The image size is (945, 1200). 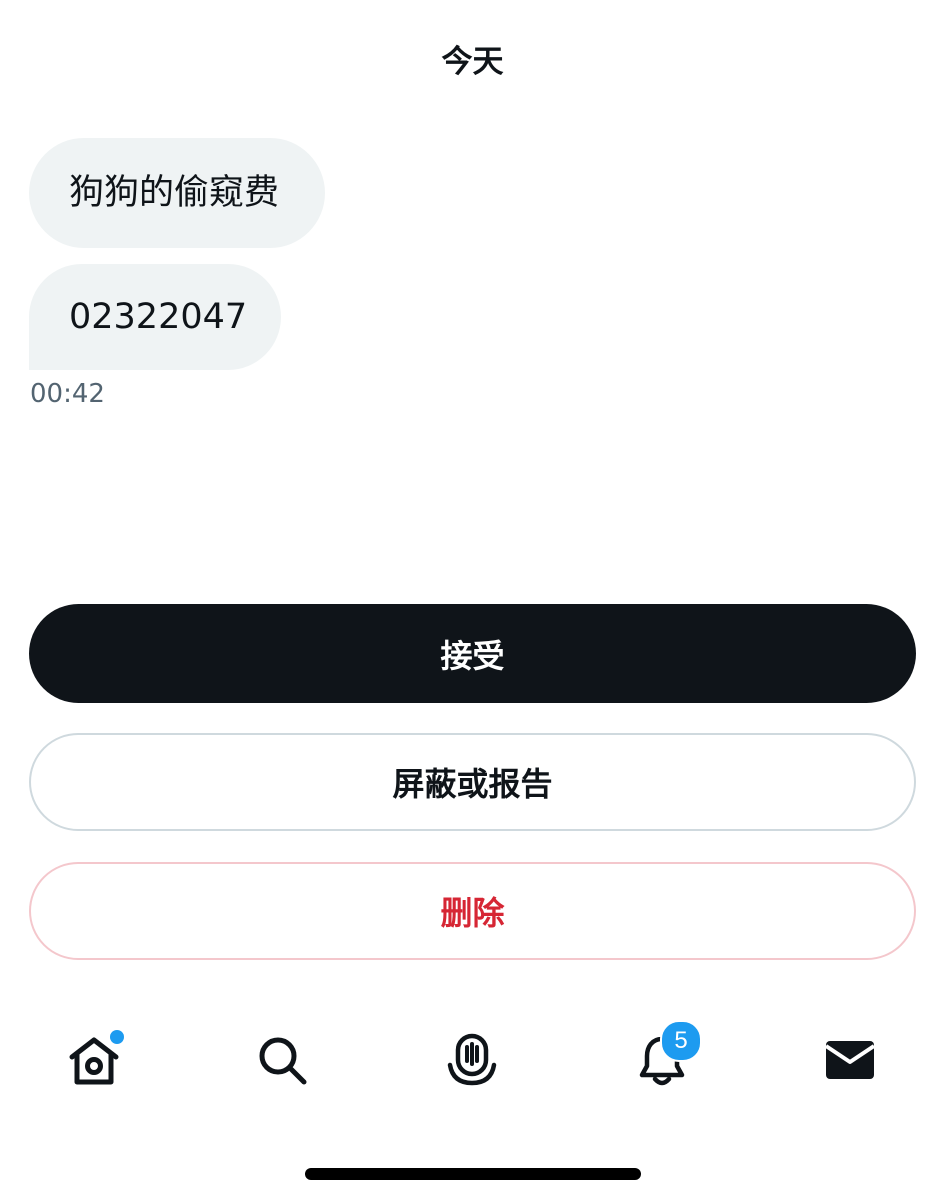 I want to click on block-or-report-button: 屏蔽或报告, so click(x=472, y=782).